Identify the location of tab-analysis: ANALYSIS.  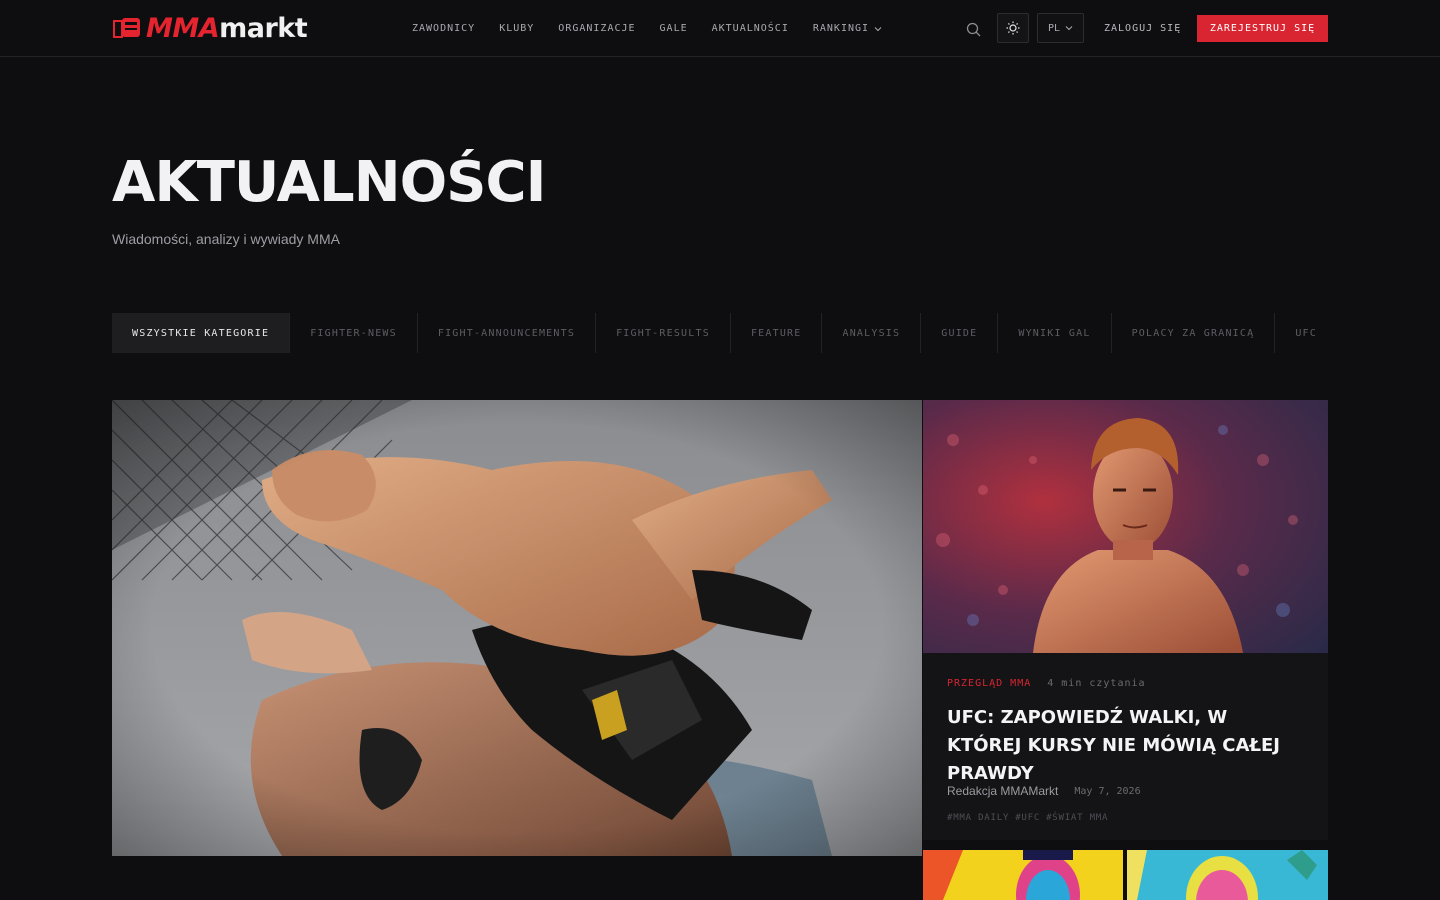
(872, 333).